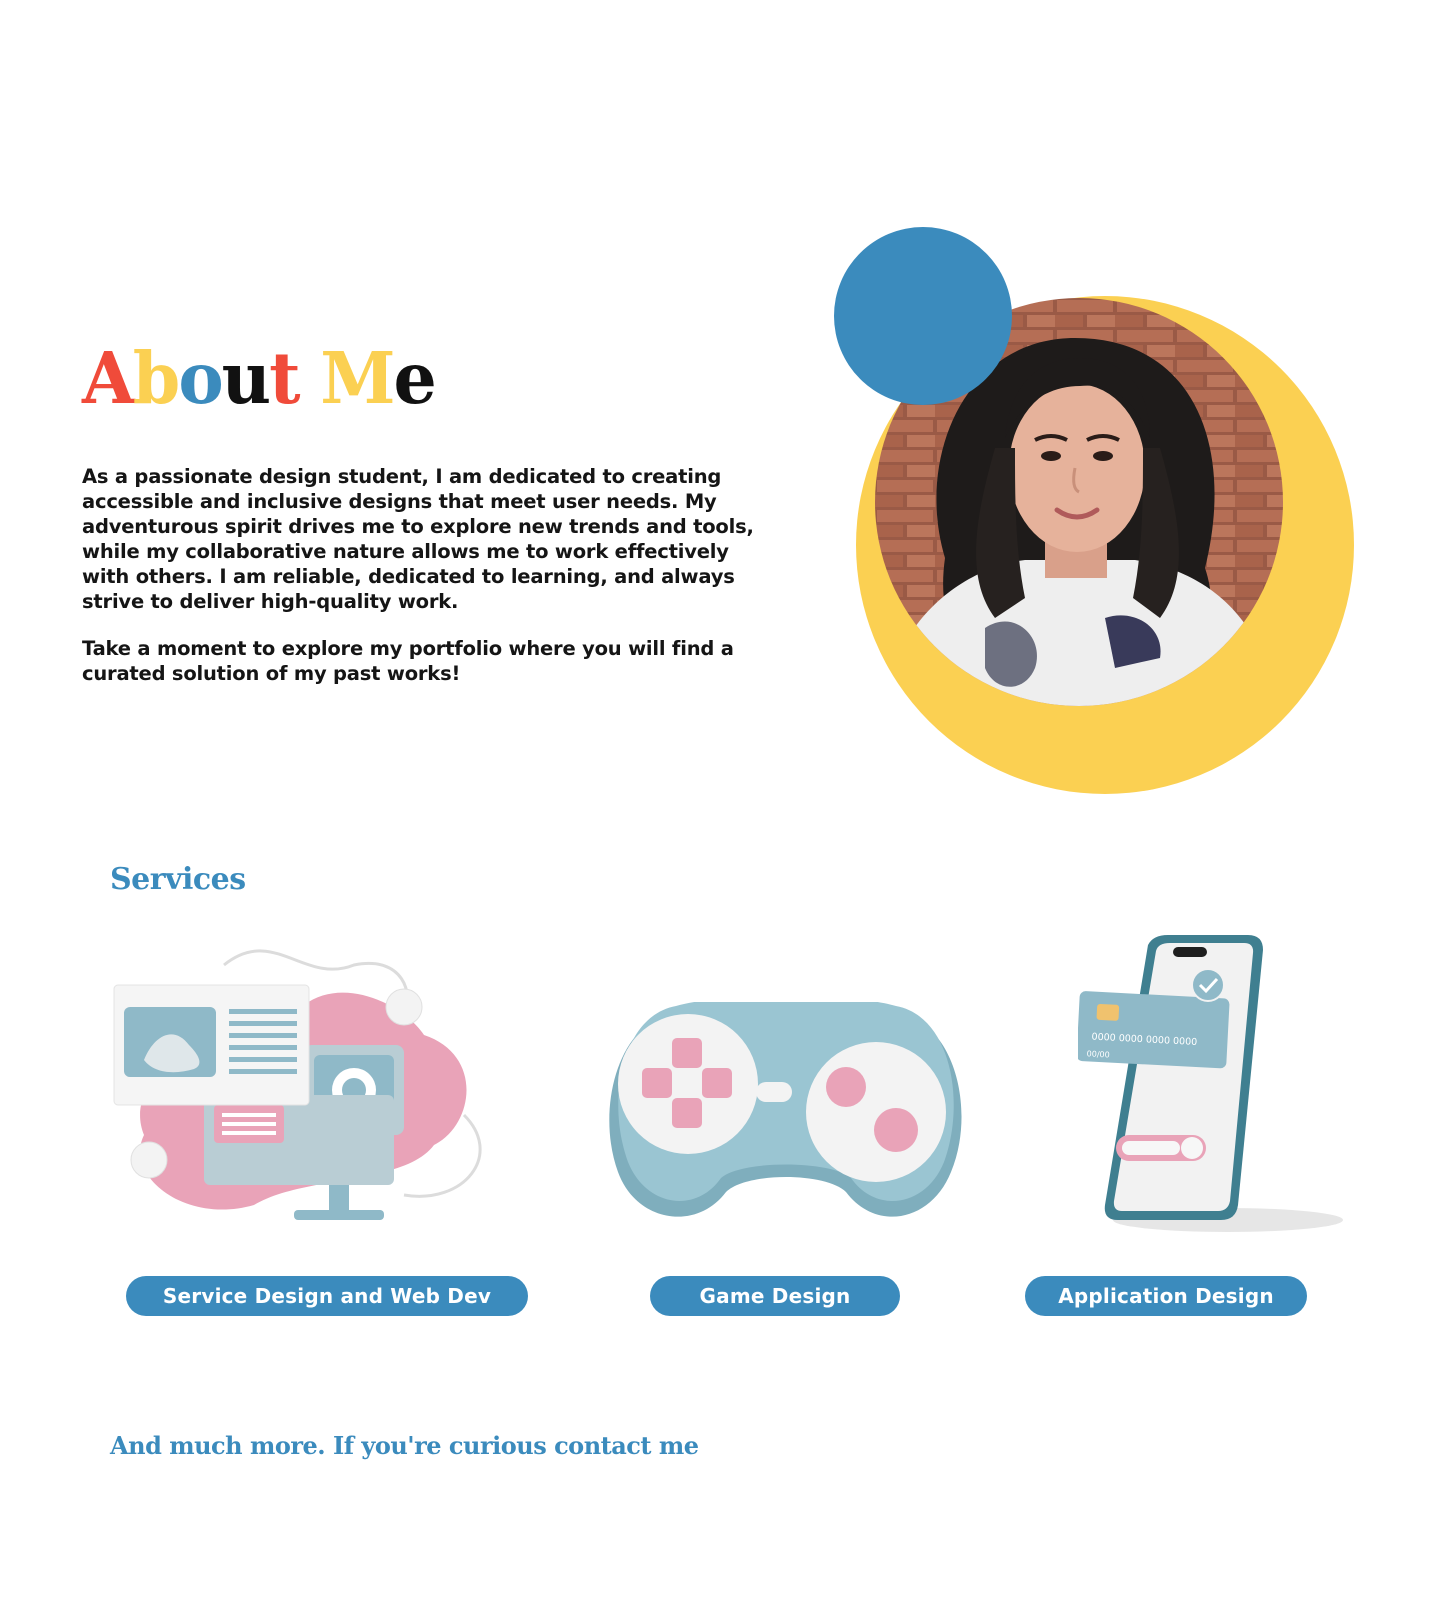 The width and height of the screenshot is (1440, 1611). Describe the element at coordinates (178, 879) in the screenshot. I see `services-title: Services` at that location.